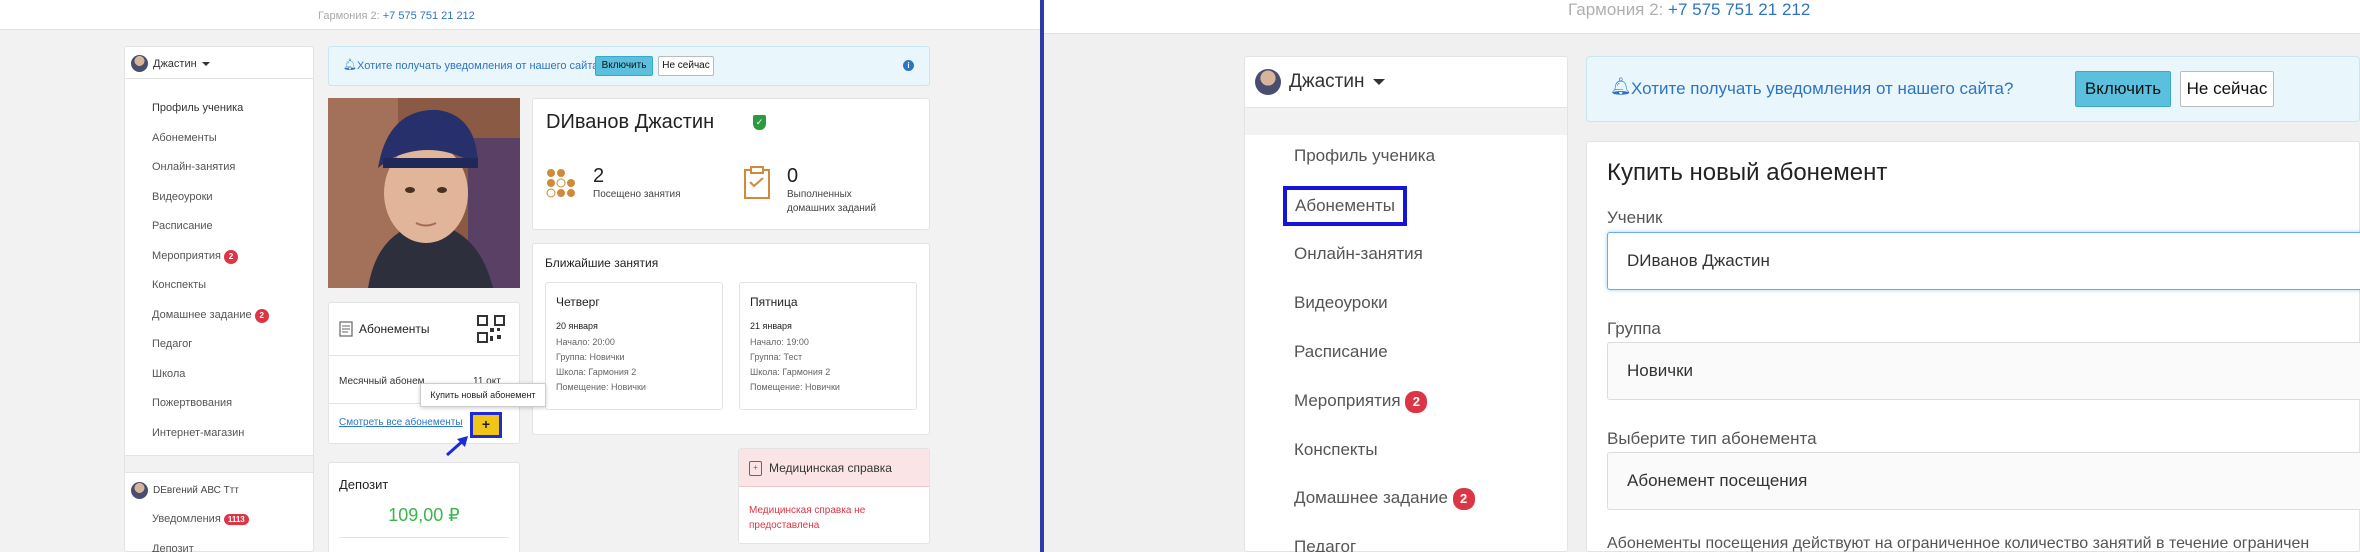 This screenshot has height=552, width=2360. I want to click on visited-count: 2, so click(599, 176).